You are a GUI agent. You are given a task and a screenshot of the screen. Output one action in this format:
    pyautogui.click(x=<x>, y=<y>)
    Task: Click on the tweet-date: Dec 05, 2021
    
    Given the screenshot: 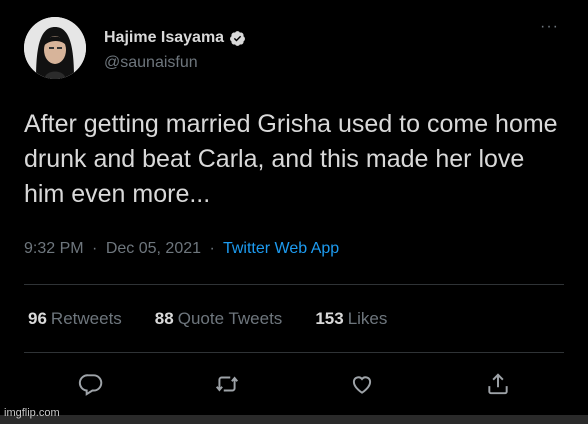 What is the action you would take?
    pyautogui.click(x=153, y=248)
    